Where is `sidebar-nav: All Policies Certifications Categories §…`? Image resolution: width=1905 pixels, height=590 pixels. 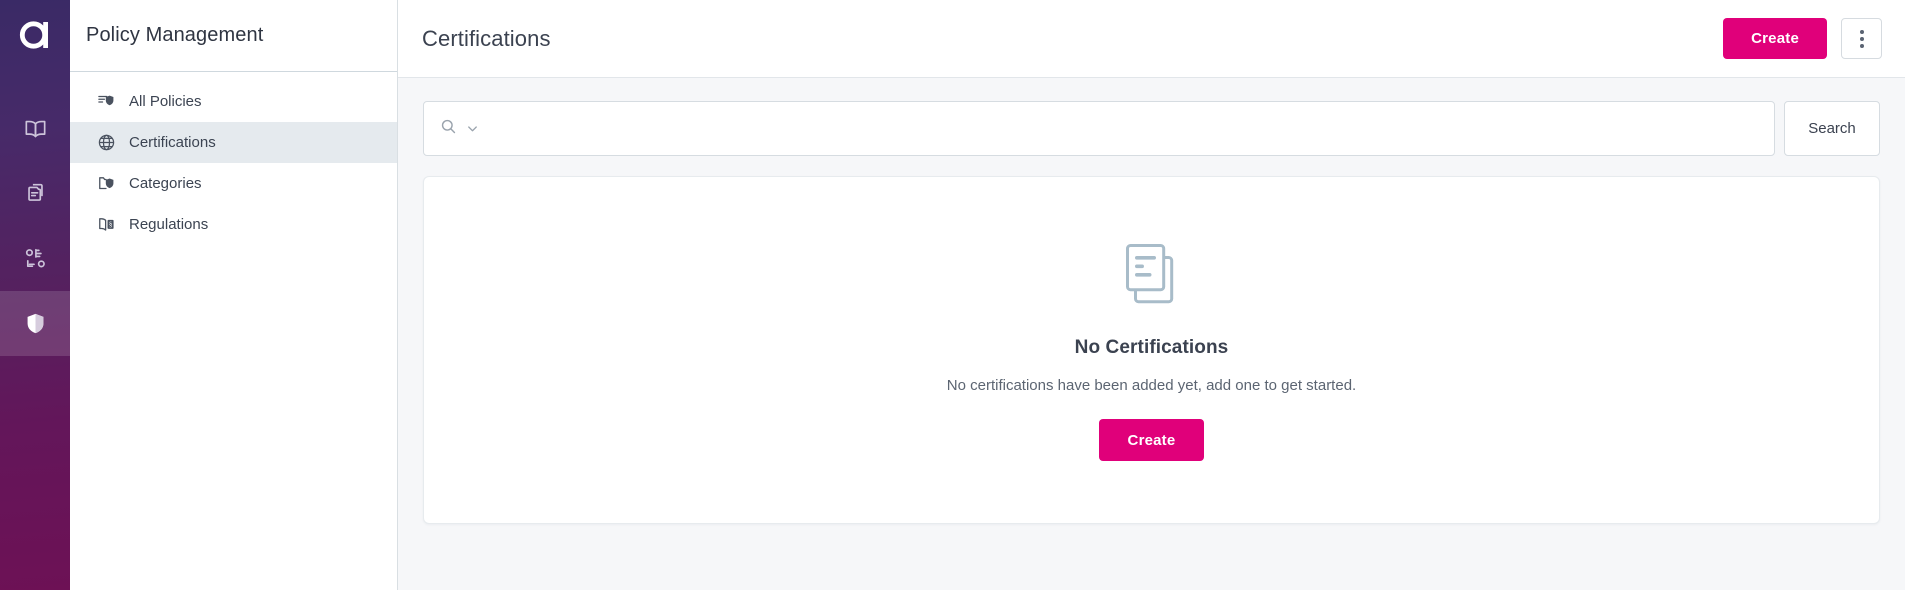
sidebar-nav: All Policies Certifications Categories §… is located at coordinates (233, 158).